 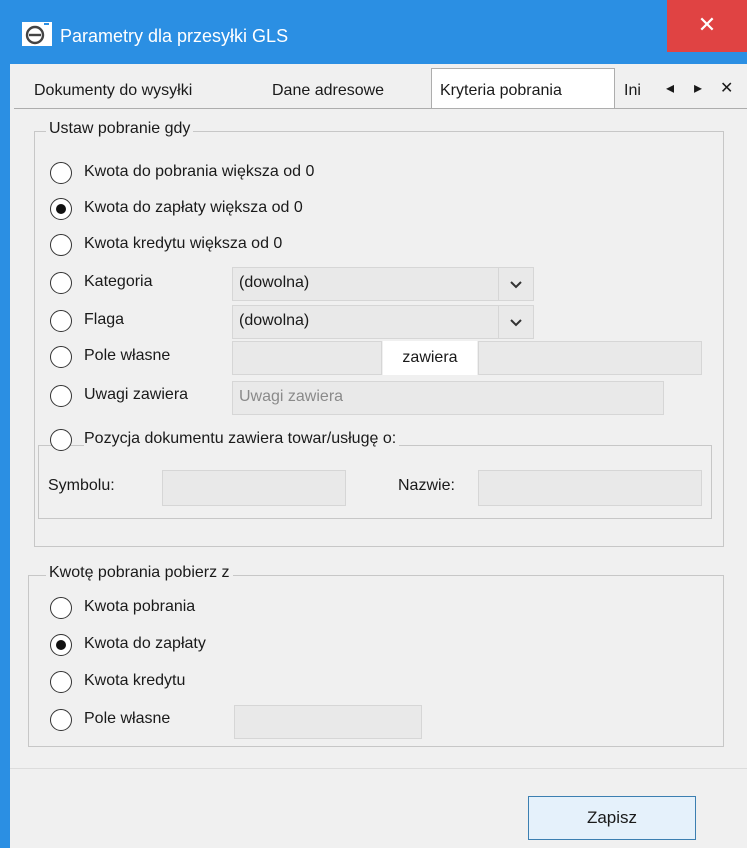 I want to click on nazwie-field, so click(x=590, y=488).